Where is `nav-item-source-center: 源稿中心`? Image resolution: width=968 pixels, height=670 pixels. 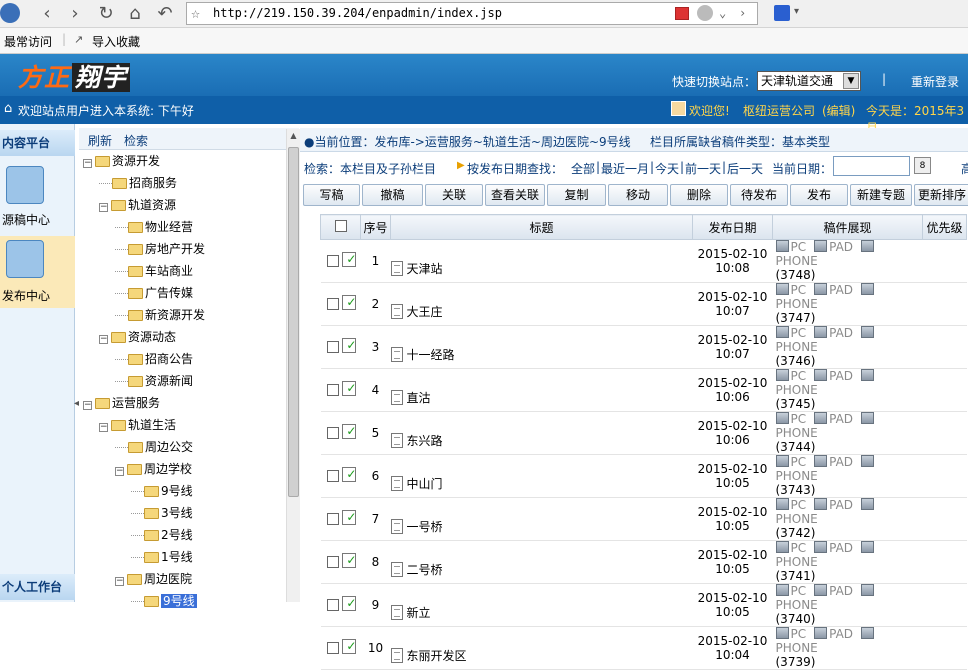
nav-item-source-center: 源稿中心 is located at coordinates (37, 197).